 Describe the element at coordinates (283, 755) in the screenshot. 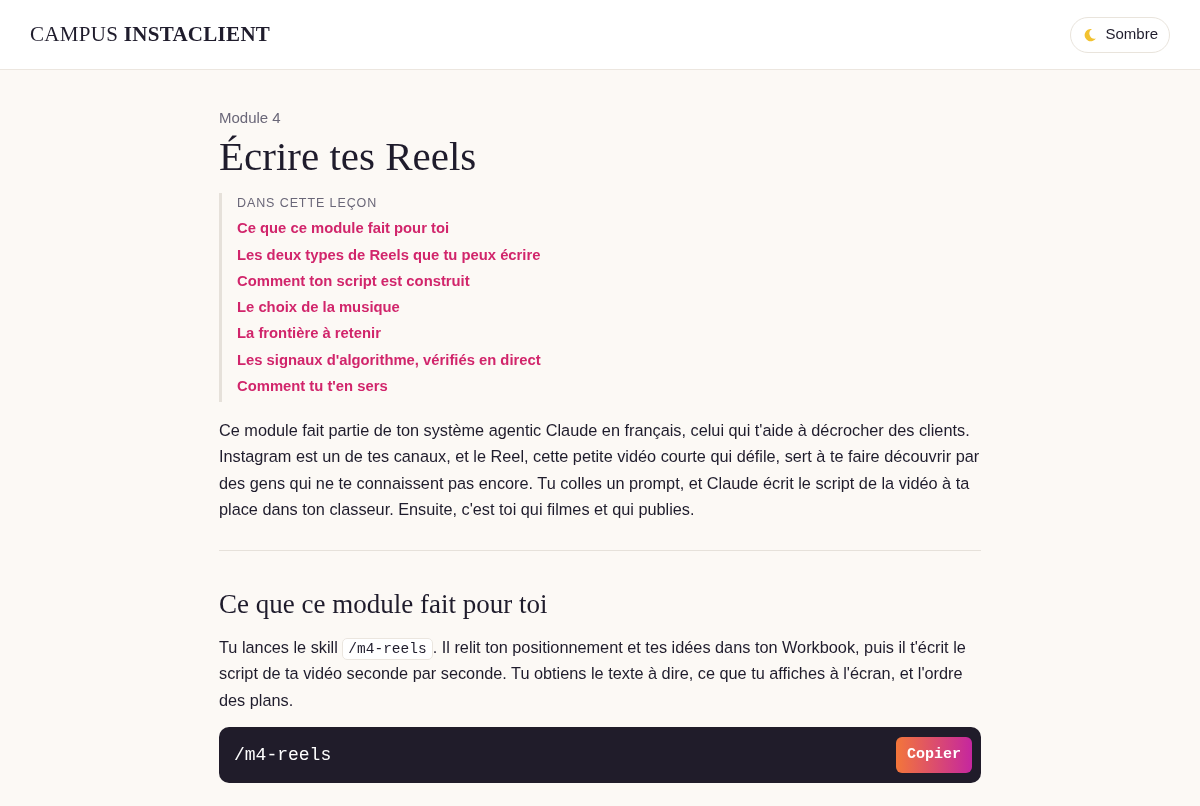

I see `command-text: /m4-reels` at that location.